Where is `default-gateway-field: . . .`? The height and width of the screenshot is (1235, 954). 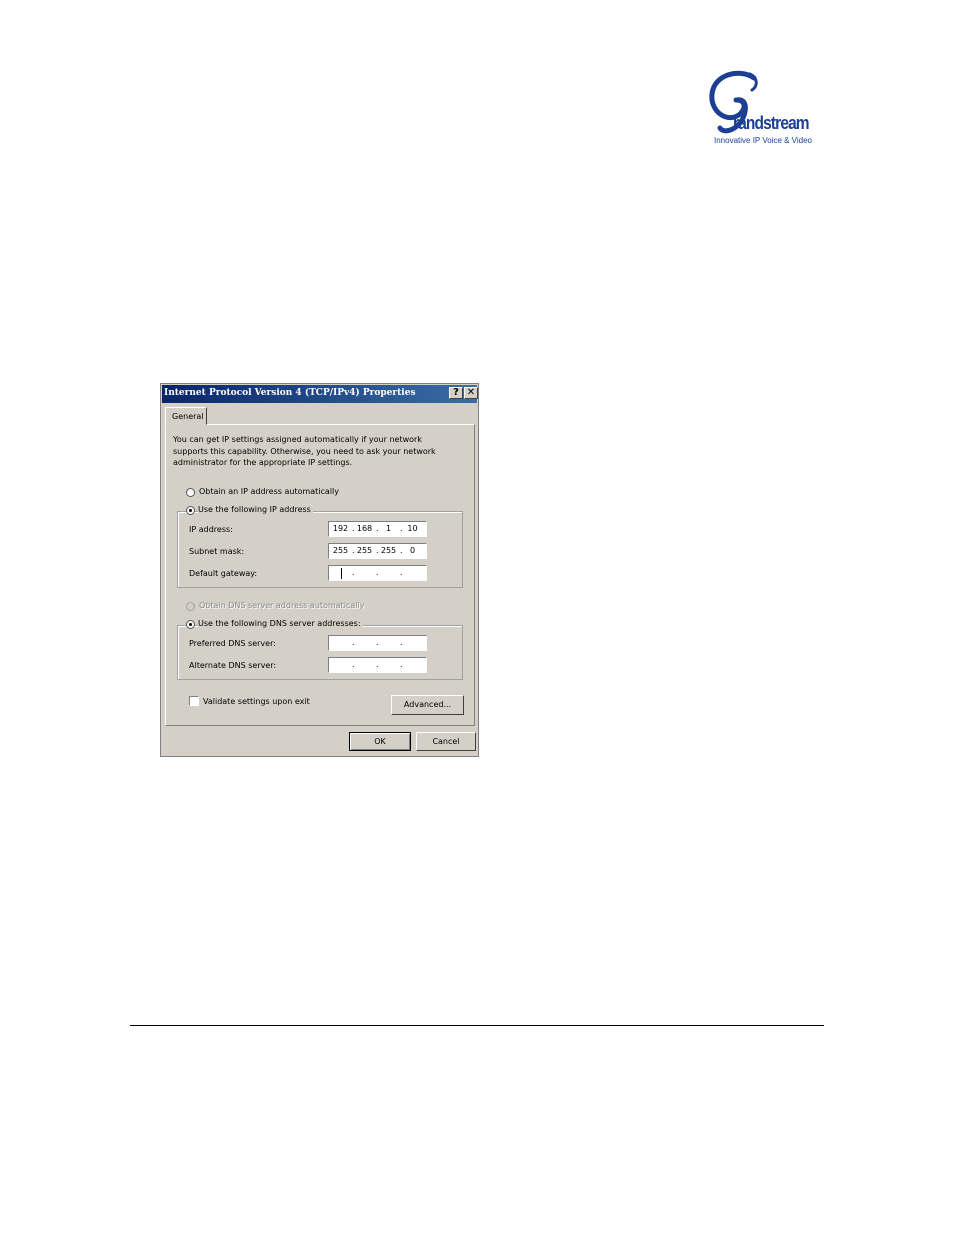 default-gateway-field: . . . is located at coordinates (377, 573).